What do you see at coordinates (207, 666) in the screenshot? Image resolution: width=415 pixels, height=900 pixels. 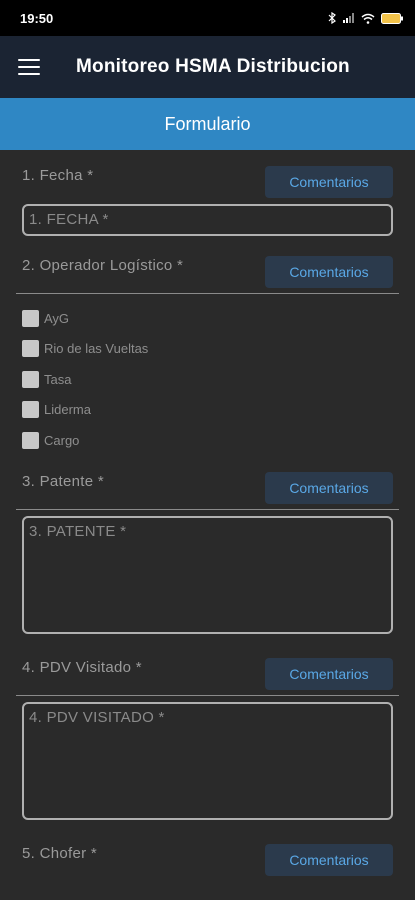 I see `question-pdv: 4. PDV Visitado * Comentarios` at bounding box center [207, 666].